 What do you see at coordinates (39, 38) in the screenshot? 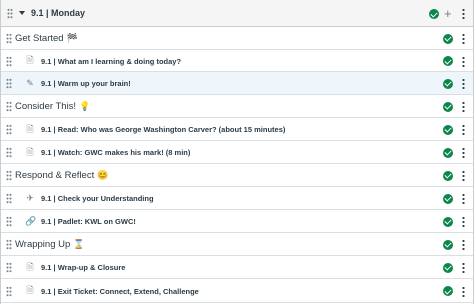
I see `row-label-text: Get Started` at bounding box center [39, 38].